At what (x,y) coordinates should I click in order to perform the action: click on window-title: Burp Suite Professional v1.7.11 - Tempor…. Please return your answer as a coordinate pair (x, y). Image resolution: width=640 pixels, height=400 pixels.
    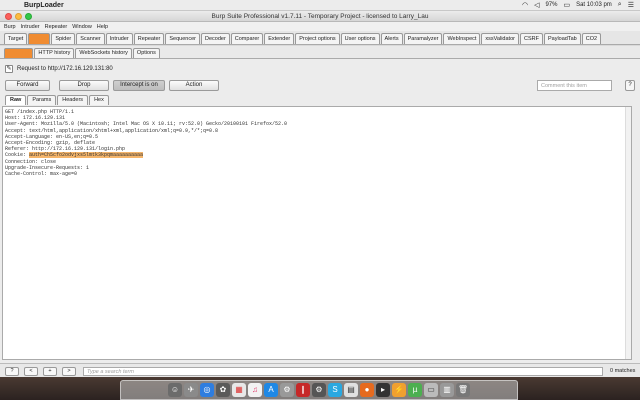
    Looking at the image, I should click on (320, 16).